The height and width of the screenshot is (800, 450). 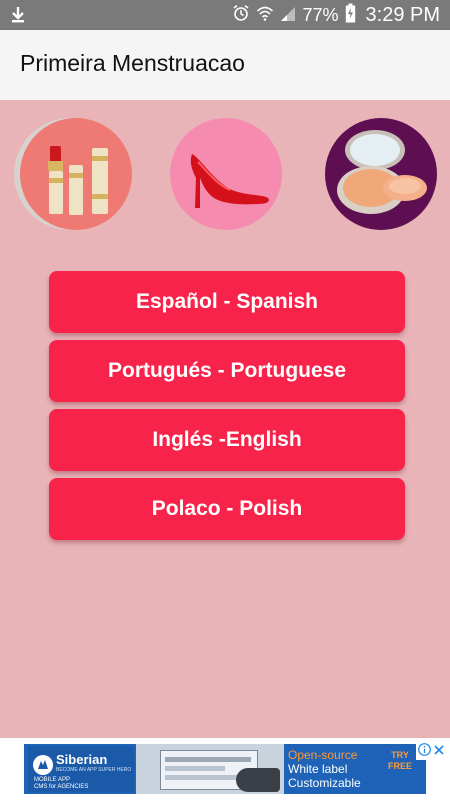 What do you see at coordinates (226, 174) in the screenshot?
I see `red-heel-shoe-image` at bounding box center [226, 174].